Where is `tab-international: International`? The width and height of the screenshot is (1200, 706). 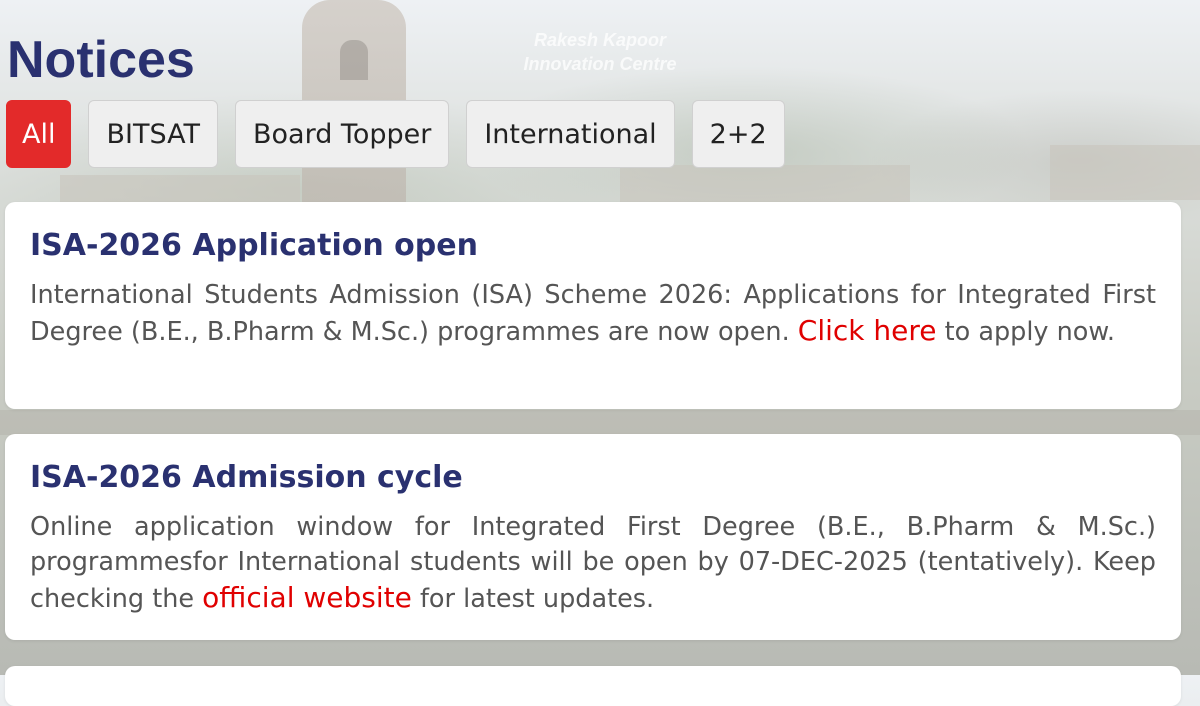
tab-international: International is located at coordinates (570, 134).